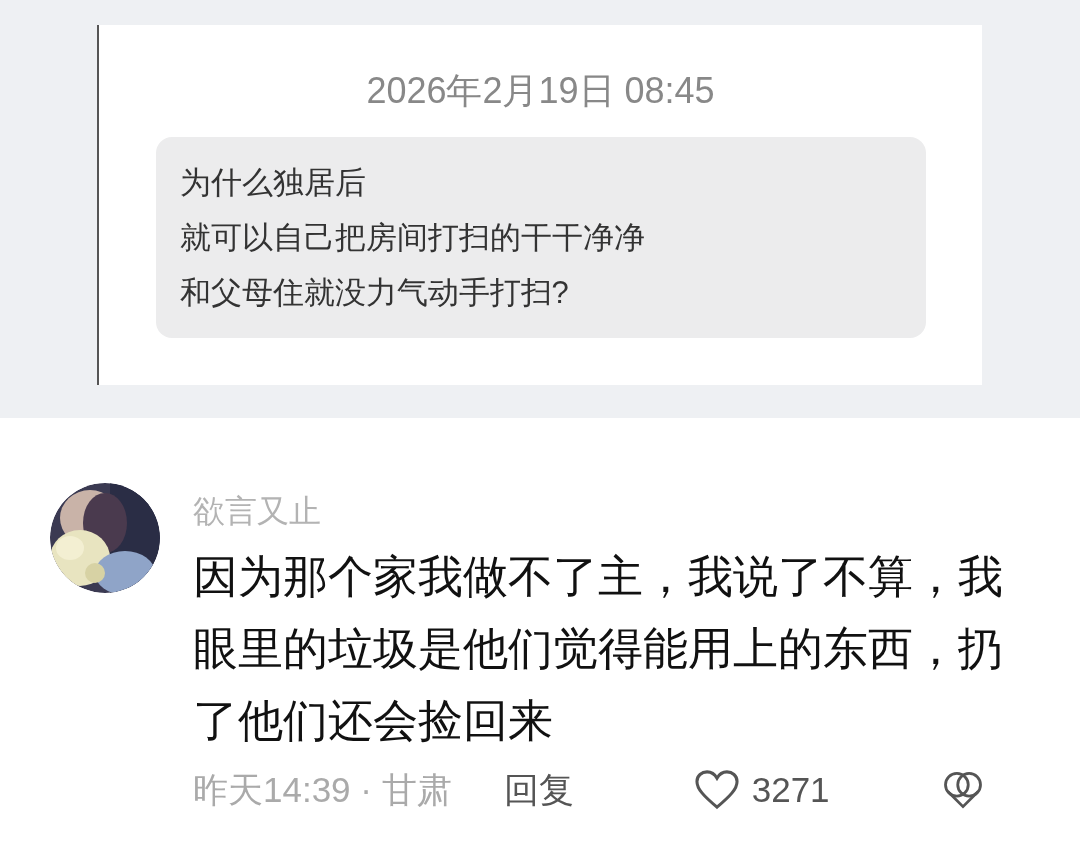 This screenshot has width=1080, height=845. What do you see at coordinates (374, 293) in the screenshot?
I see `message-line: 和父母住就没力气动手打扫?` at bounding box center [374, 293].